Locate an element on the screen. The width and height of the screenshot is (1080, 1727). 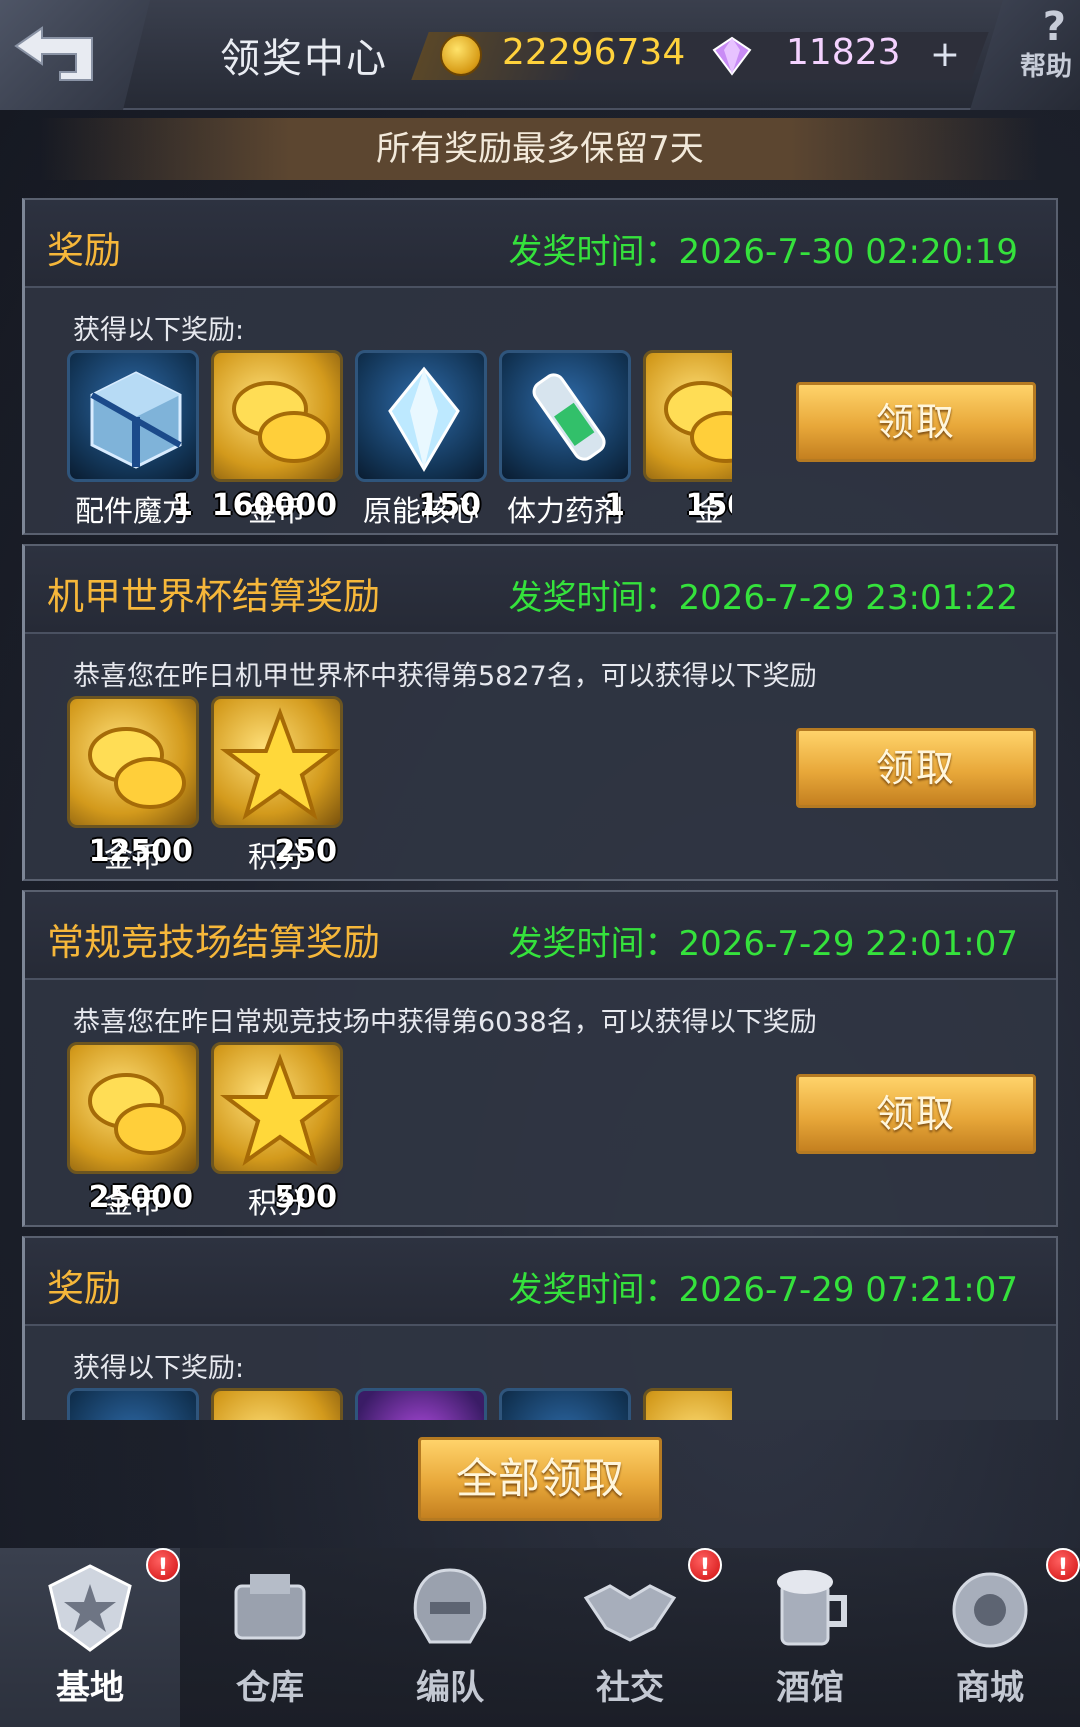
purple-gem-icon is located at coordinates (421, 1404).